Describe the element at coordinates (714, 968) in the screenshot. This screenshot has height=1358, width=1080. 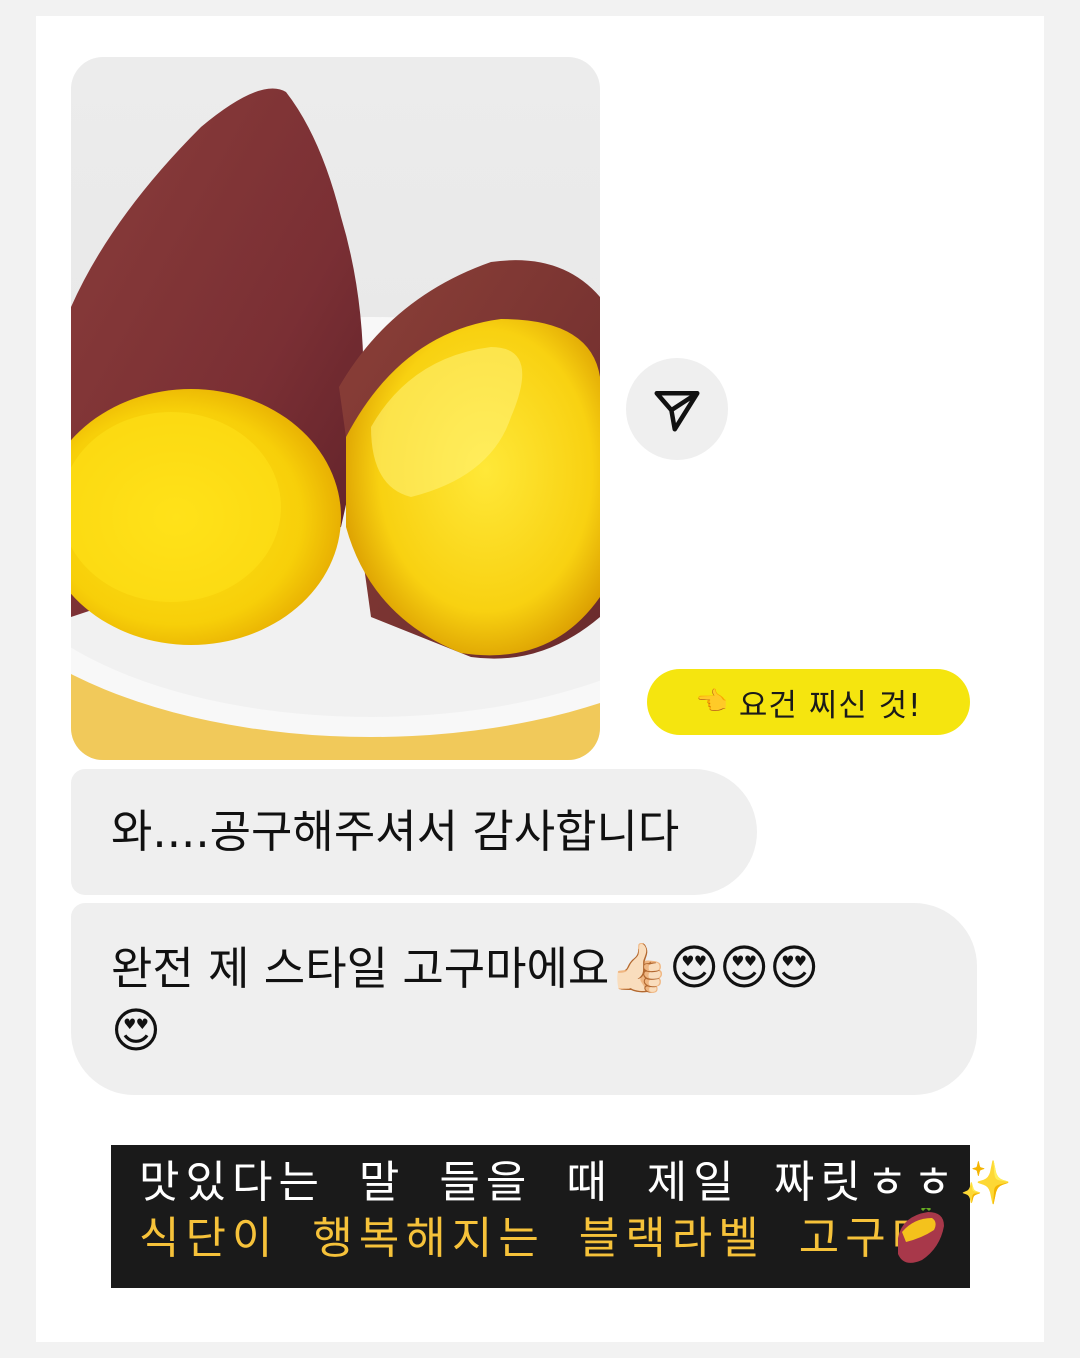
I see `emoji-sequence: 👍🏻😍😍😍` at that location.